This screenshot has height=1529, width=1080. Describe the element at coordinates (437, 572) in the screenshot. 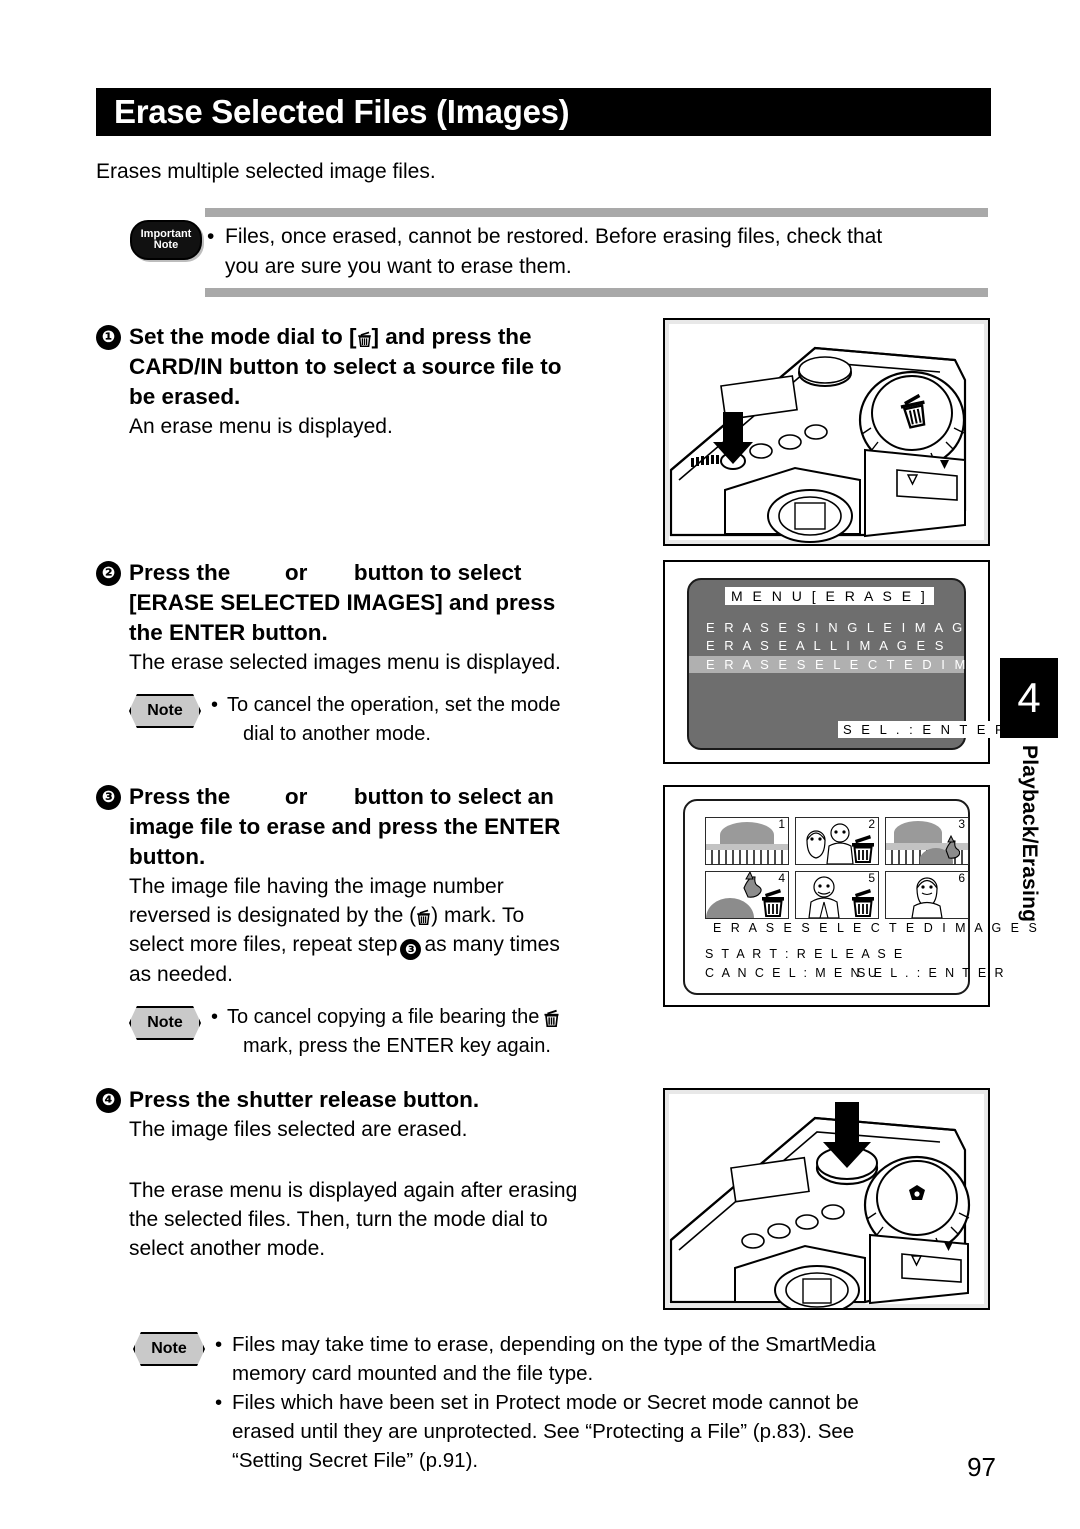

I see `step-2-heading-line1c: button to select` at that location.